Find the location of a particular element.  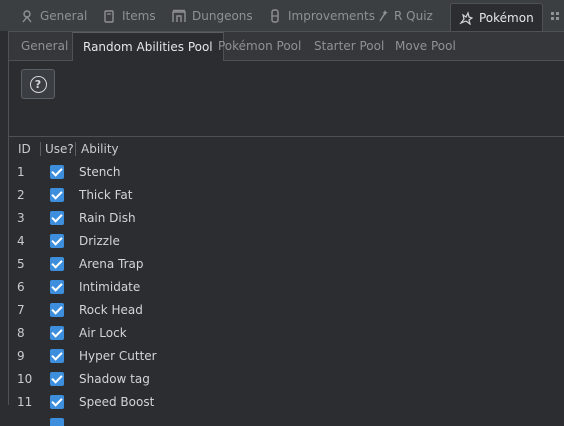

ability-name: Air Lock is located at coordinates (103, 333).